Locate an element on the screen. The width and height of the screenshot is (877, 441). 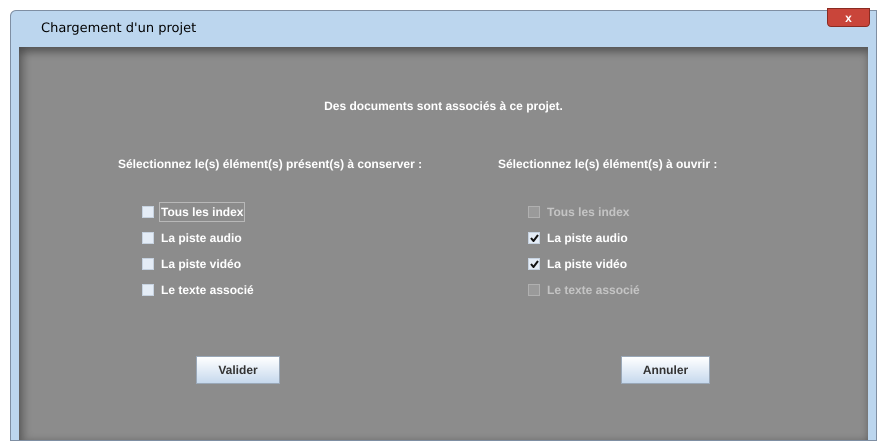
checkbox-label: Tous les index is located at coordinates (202, 212).